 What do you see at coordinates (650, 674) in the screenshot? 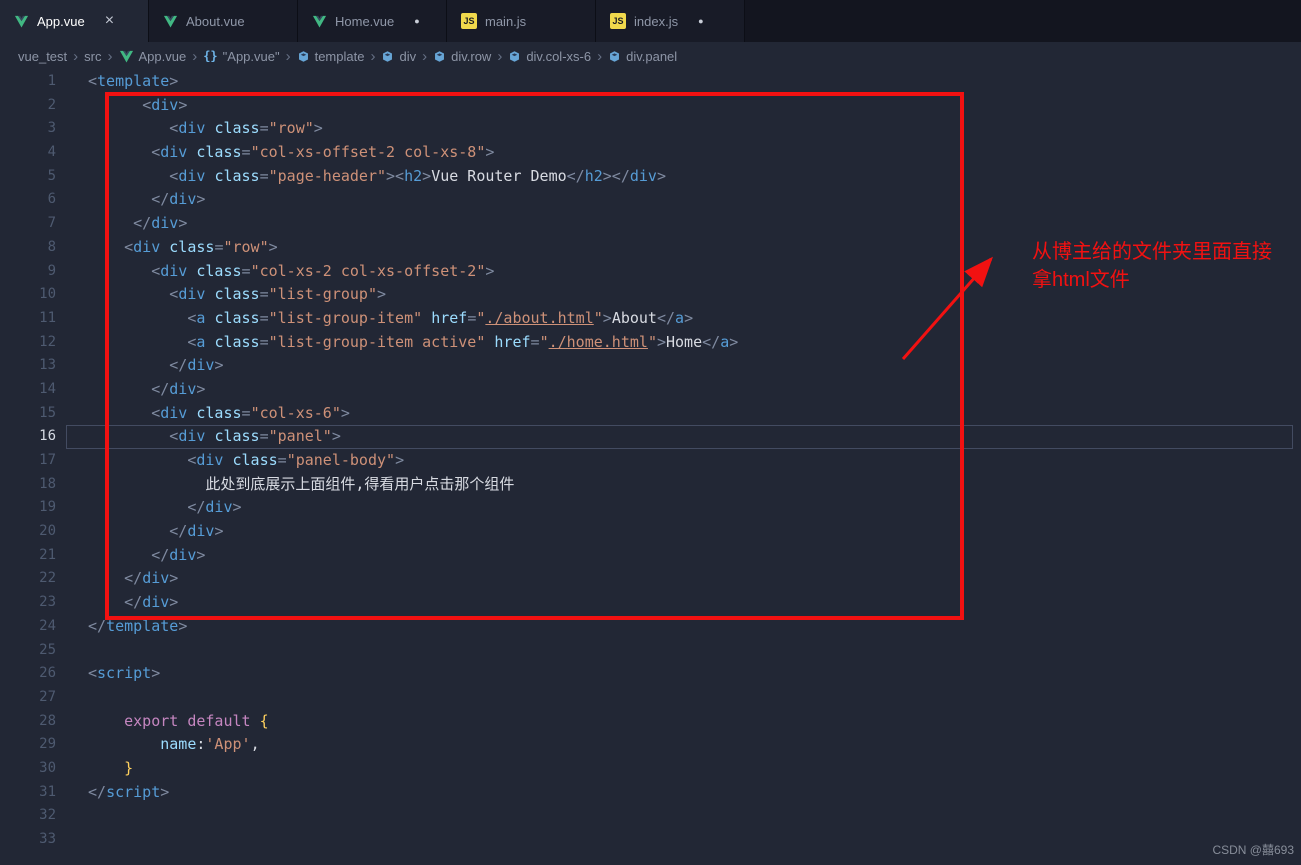
I see `code-line-26: 26 <script>` at bounding box center [650, 674].